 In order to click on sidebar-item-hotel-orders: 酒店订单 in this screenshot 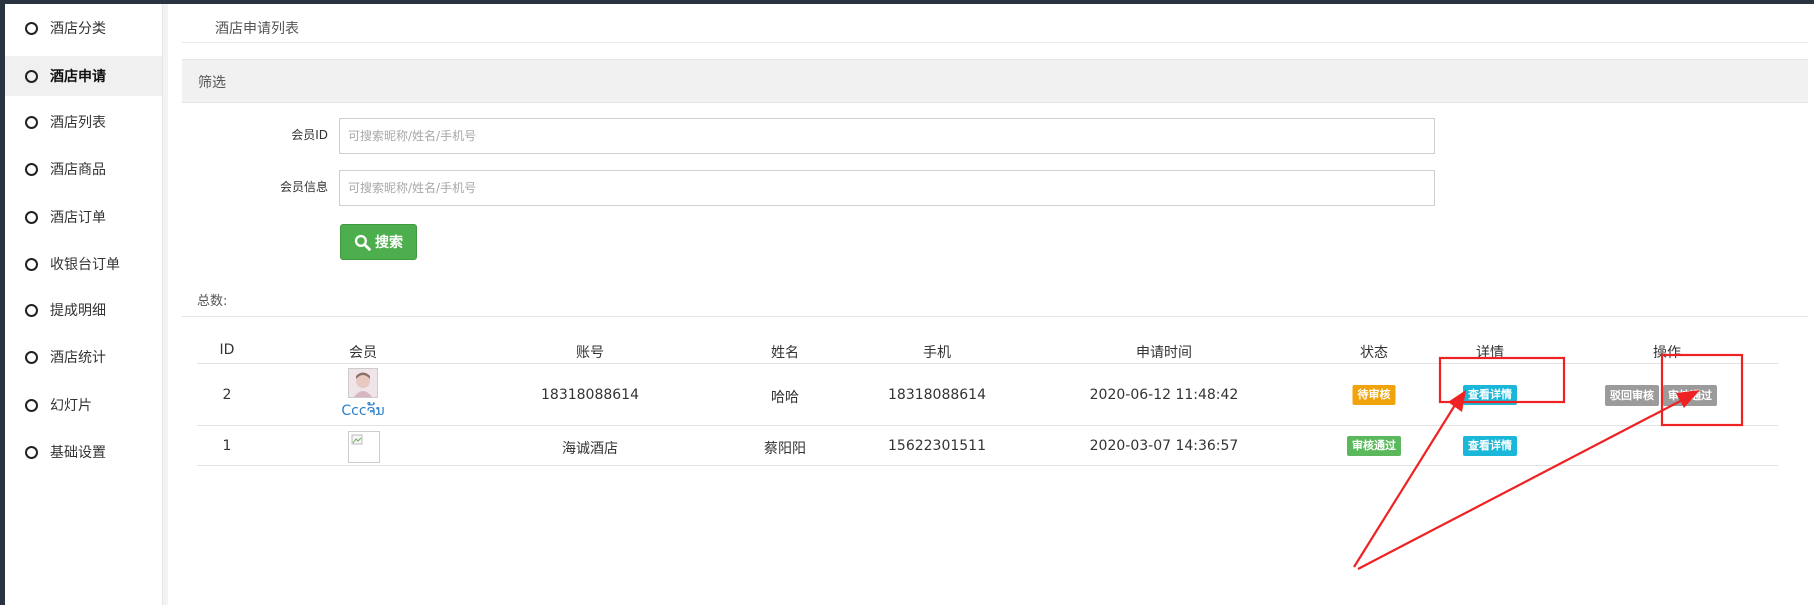, I will do `click(83, 217)`.